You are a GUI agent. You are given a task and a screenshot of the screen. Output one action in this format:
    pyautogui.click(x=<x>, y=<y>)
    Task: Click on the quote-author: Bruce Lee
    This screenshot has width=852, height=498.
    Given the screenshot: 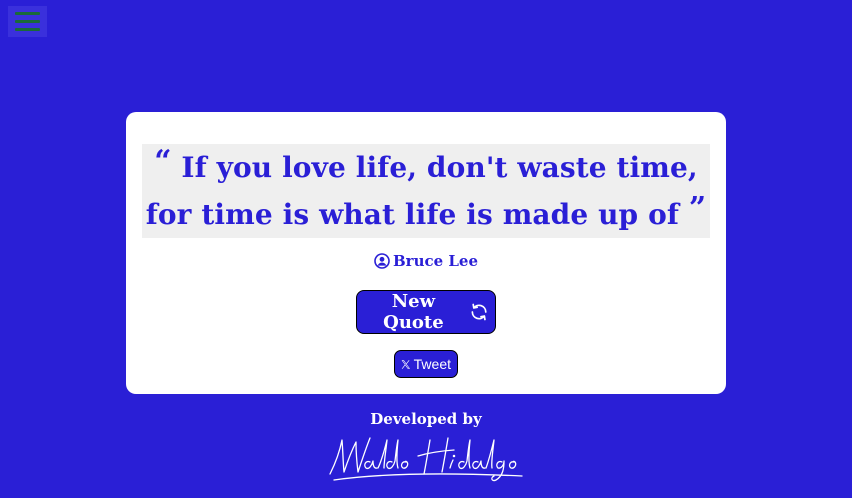 What is the action you would take?
    pyautogui.click(x=426, y=261)
    